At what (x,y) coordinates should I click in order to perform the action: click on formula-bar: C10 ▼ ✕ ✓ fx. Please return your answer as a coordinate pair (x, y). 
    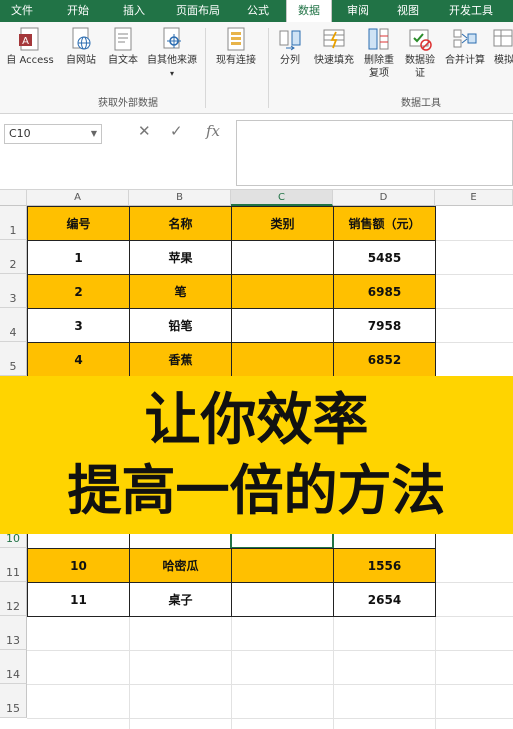
    Looking at the image, I should click on (256, 152).